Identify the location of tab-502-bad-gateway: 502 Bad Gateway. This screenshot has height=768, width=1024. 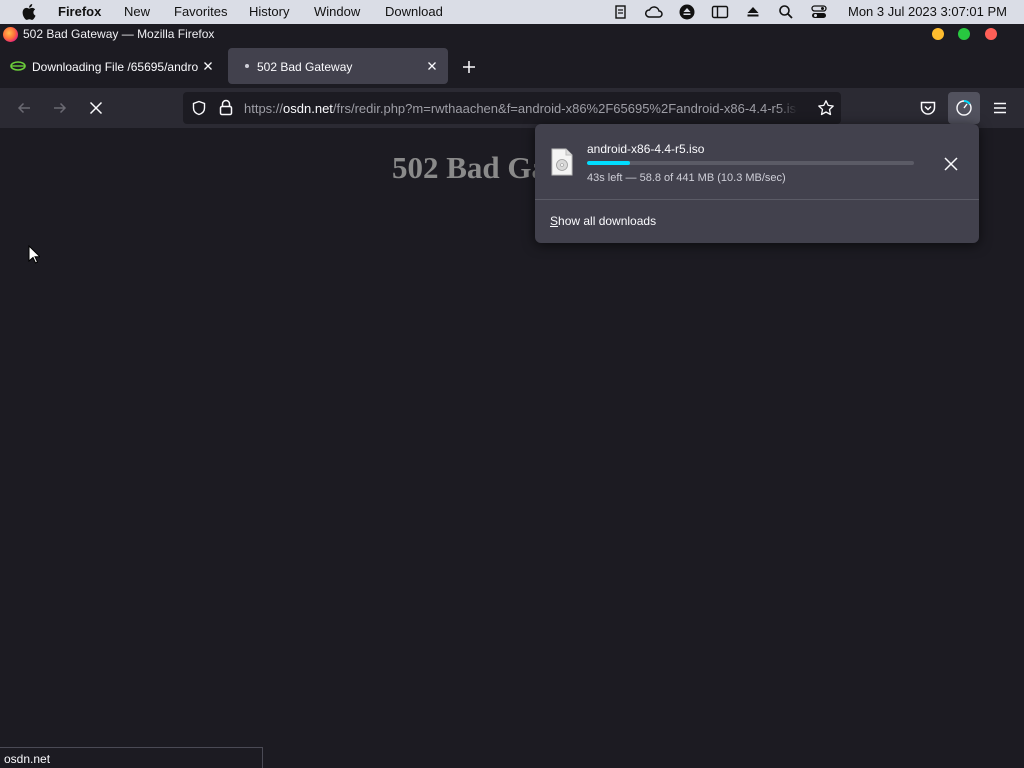
(338, 66).